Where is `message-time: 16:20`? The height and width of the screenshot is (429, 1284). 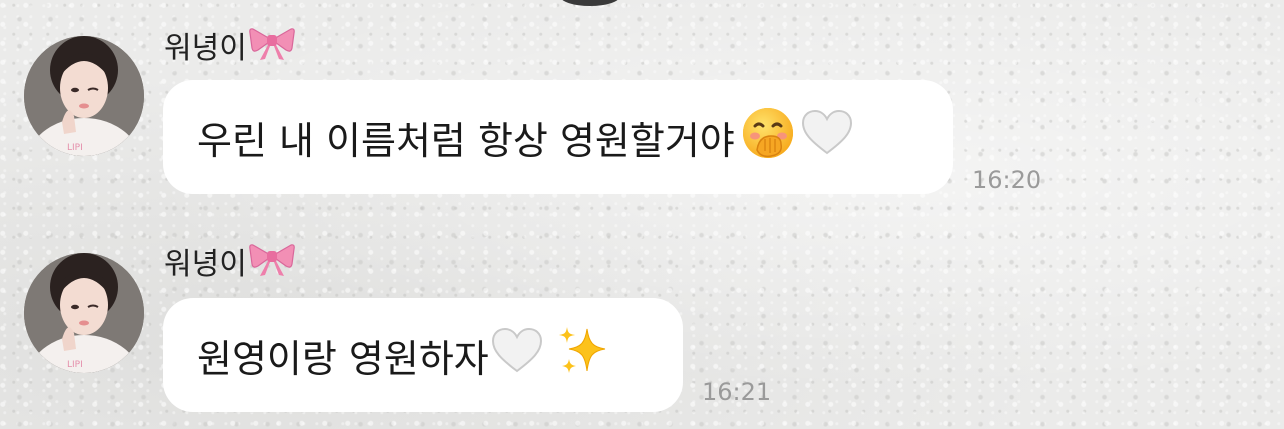 message-time: 16:20 is located at coordinates (1007, 180).